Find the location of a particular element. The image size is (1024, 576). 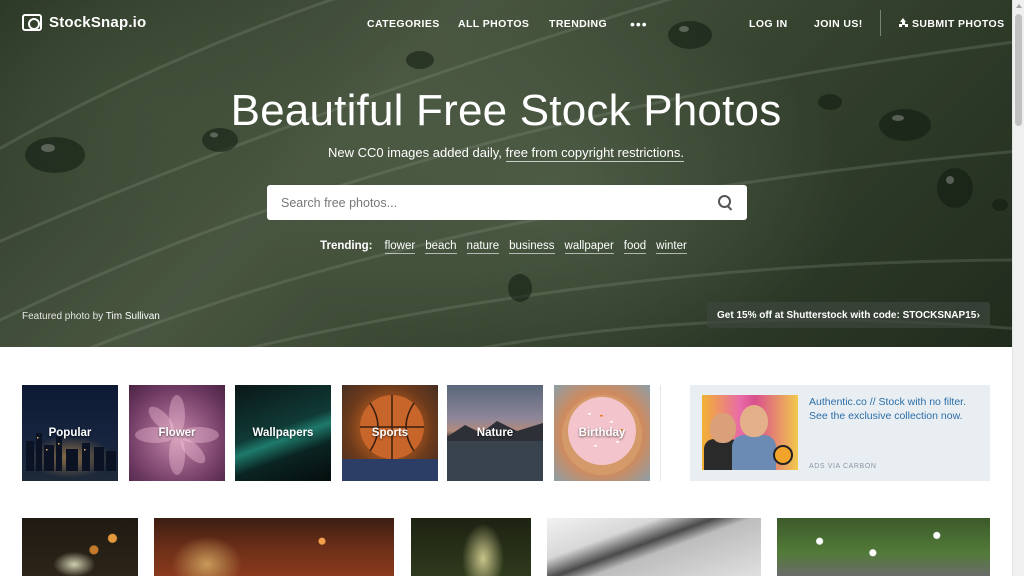

login-link: LOG IN is located at coordinates (768, 24).